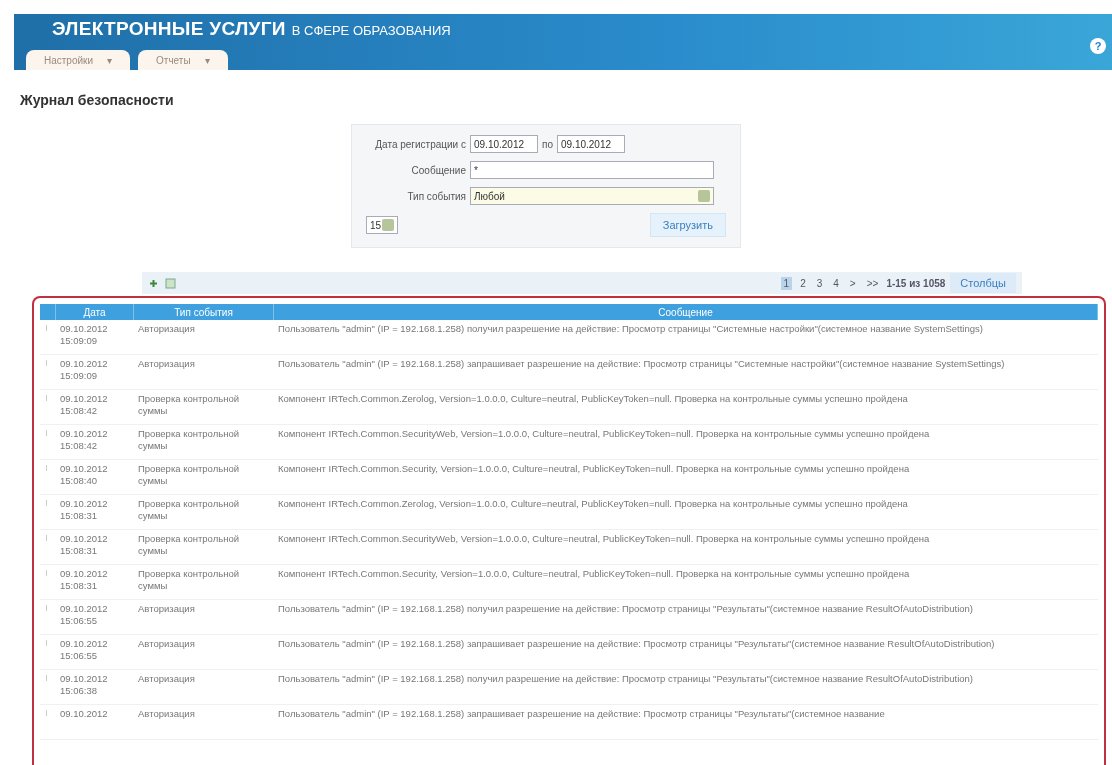 Image resolution: width=1112 pixels, height=765 pixels. Describe the element at coordinates (95, 722) in the screenshot. I see `table-cell: 09.10.2012` at that location.